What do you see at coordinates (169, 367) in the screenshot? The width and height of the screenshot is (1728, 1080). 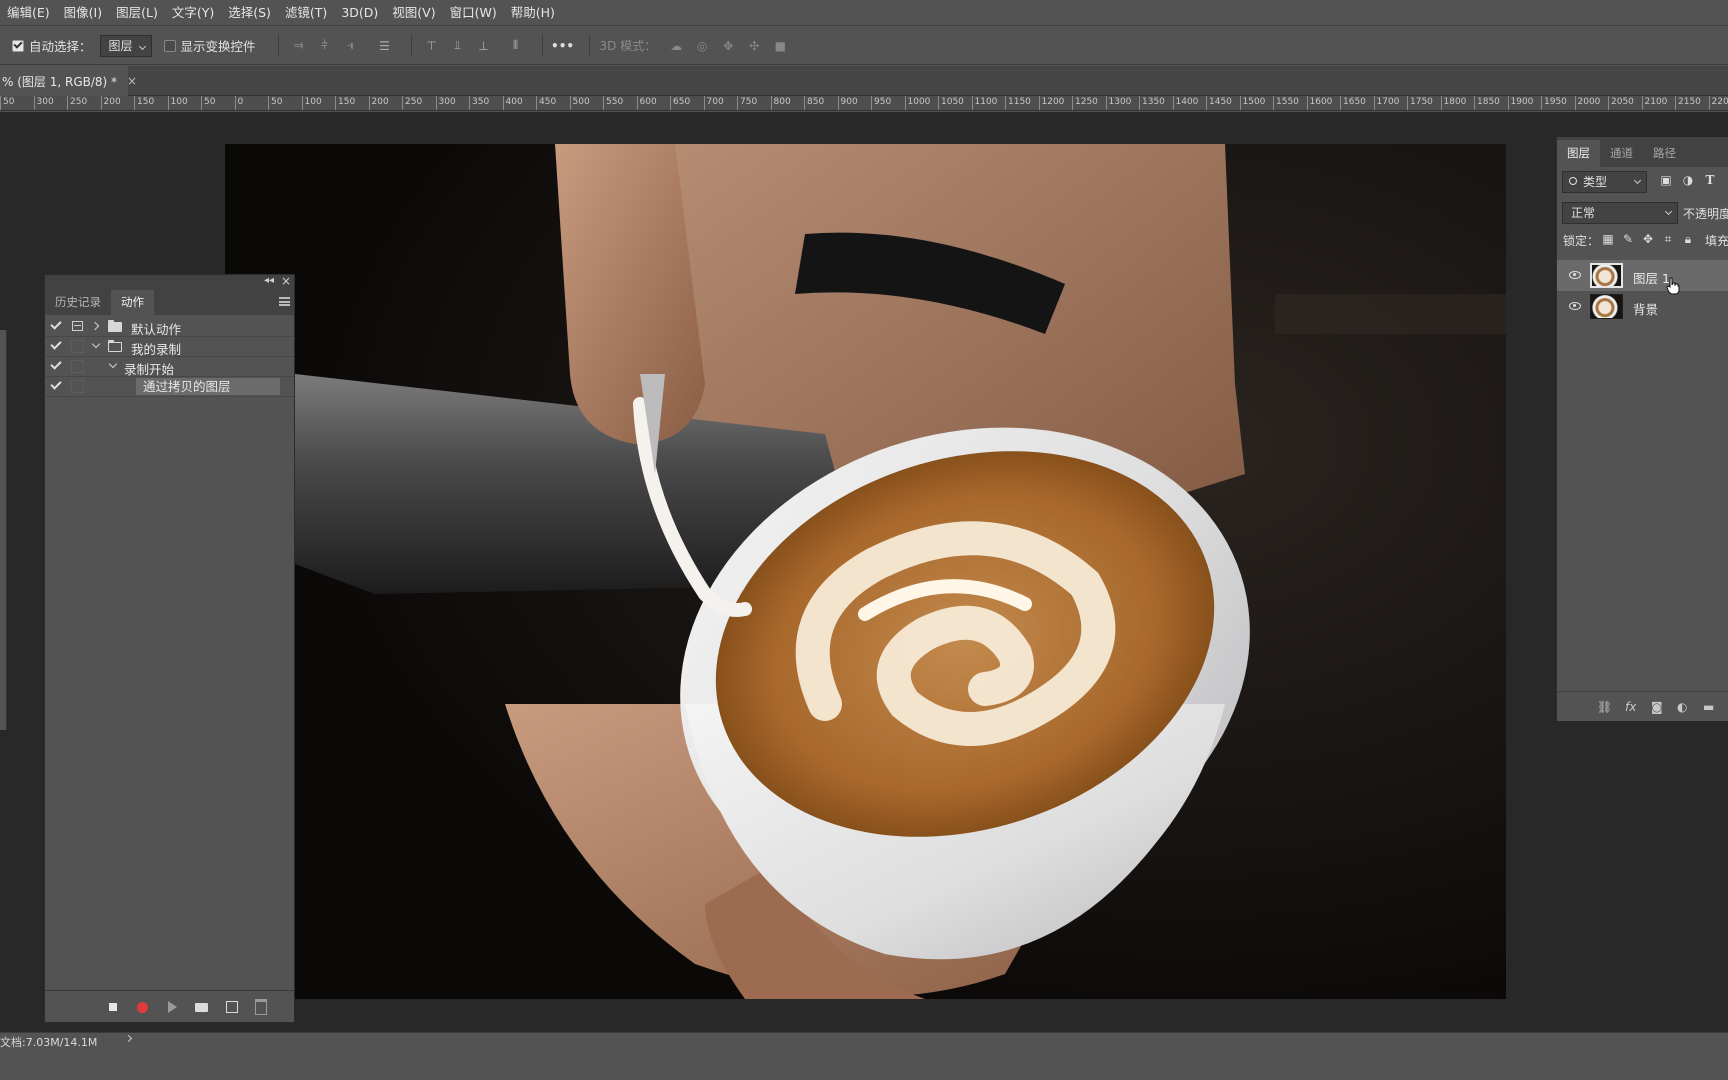 I see `action-row-record-start: 录制开始` at bounding box center [169, 367].